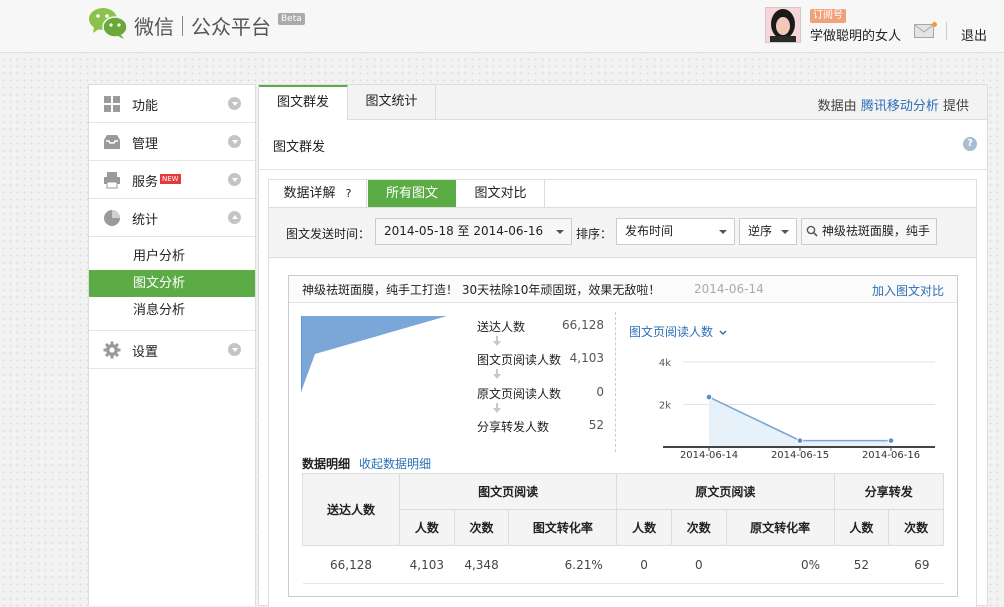 Image resolution: width=1004 pixels, height=607 pixels. I want to click on tab-article-stats: 图文统计, so click(392, 102).